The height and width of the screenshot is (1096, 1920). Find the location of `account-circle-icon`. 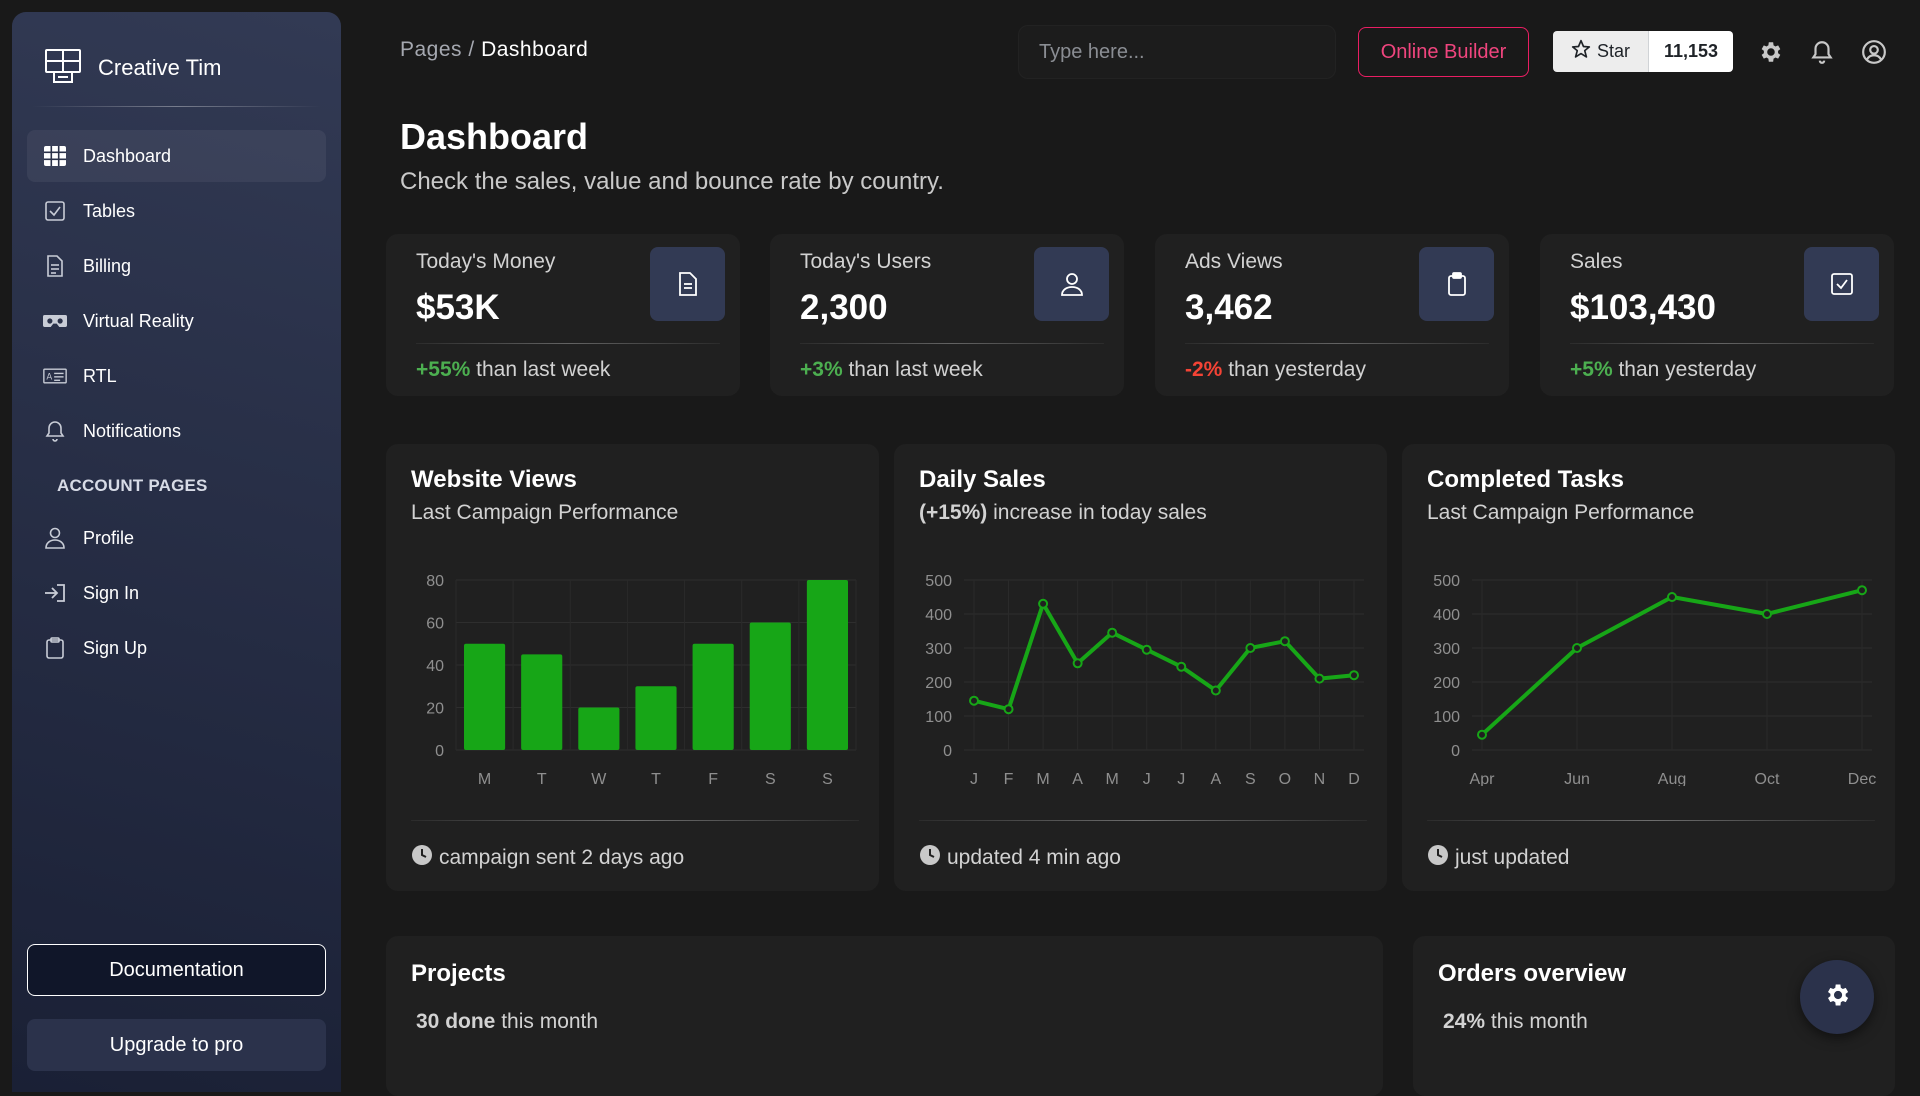

account-circle-icon is located at coordinates (1874, 52).